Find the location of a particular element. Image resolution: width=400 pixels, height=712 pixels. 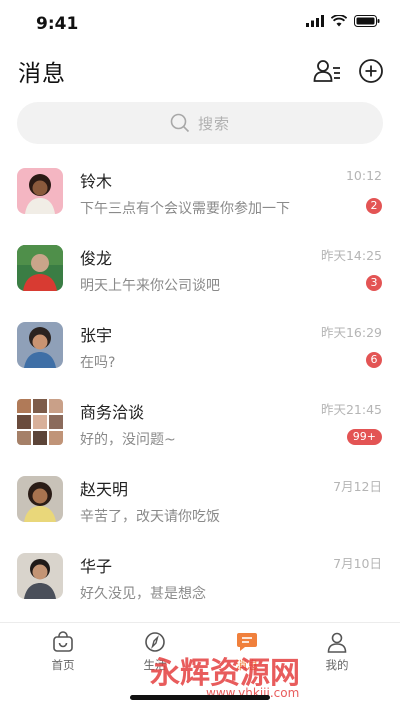

tab-profile: 我的 is located at coordinates (337, 652).